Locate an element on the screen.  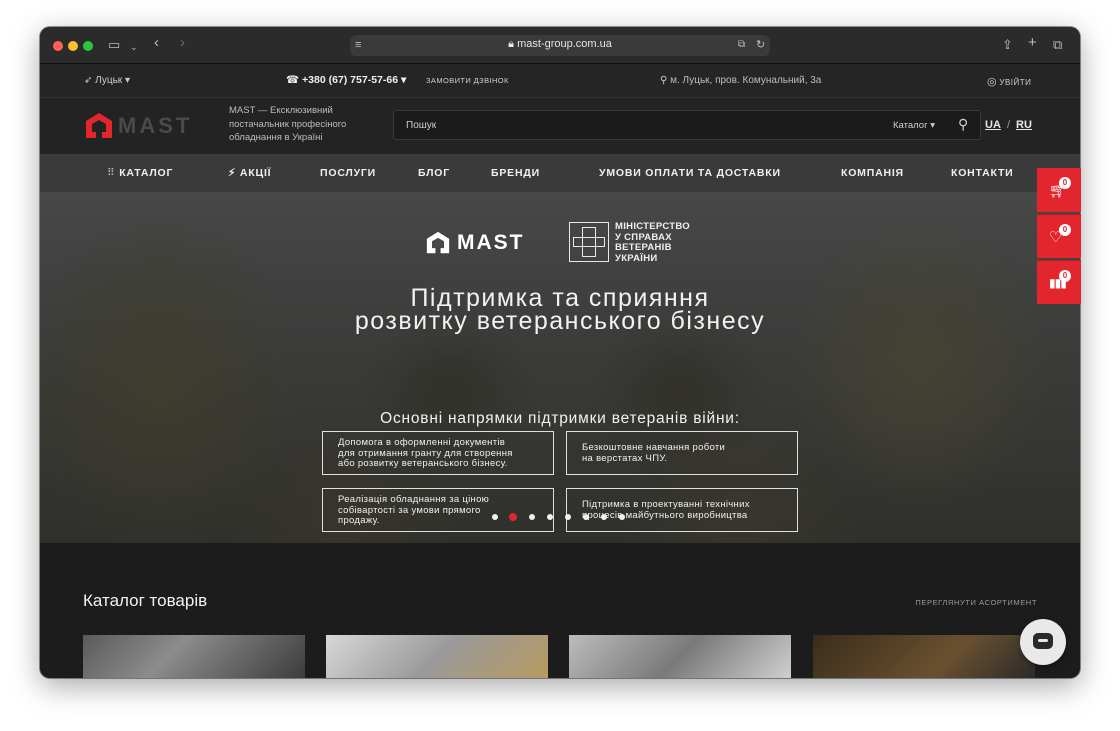
nav-payment-delivery: УМОВИ ОПЛАТИ ТА ДОСТАВКИ is located at coordinates (690, 173).